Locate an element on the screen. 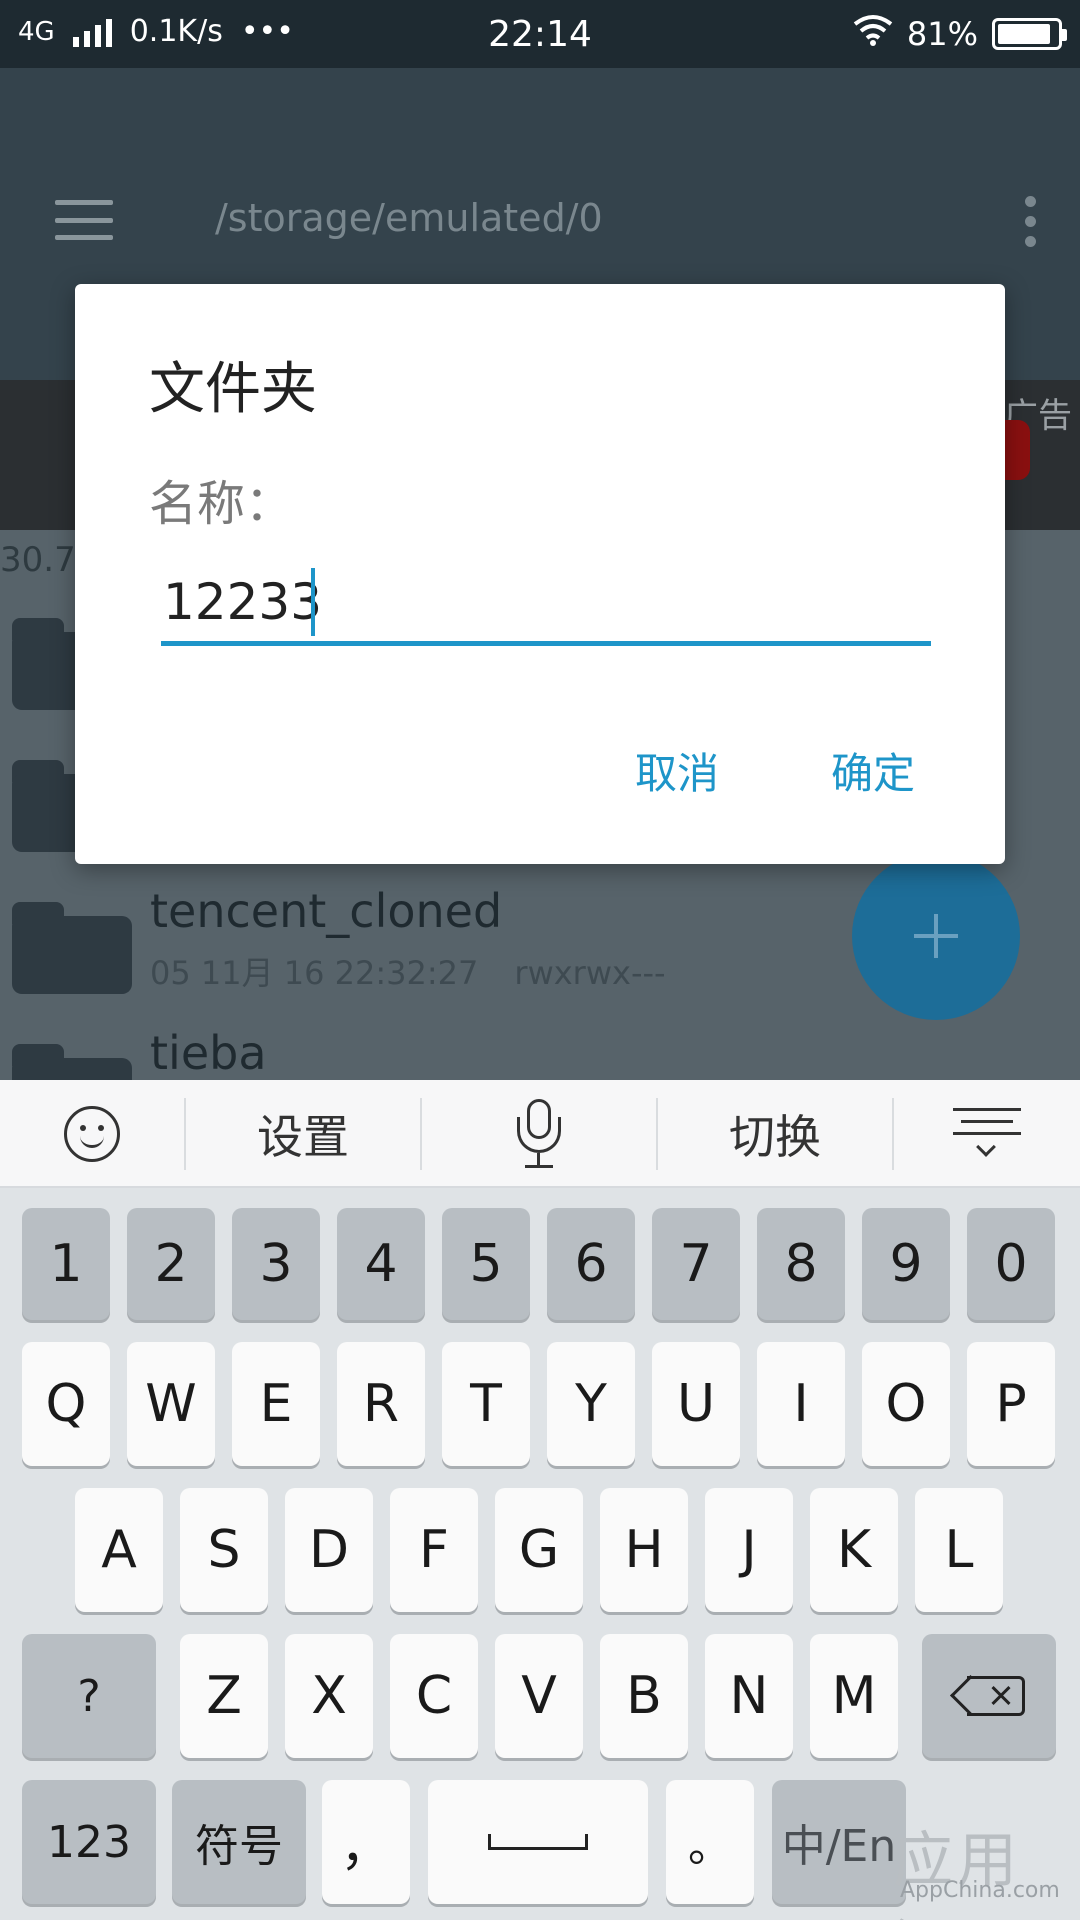  name-label: 名称： is located at coordinates (221, 504).